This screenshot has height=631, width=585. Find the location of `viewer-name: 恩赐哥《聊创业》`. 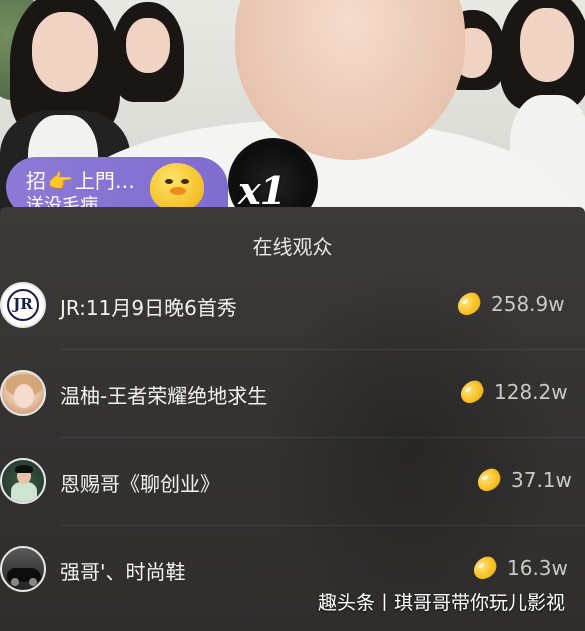

viewer-name: 恩赐哥《聊创业》 is located at coordinates (140, 484).